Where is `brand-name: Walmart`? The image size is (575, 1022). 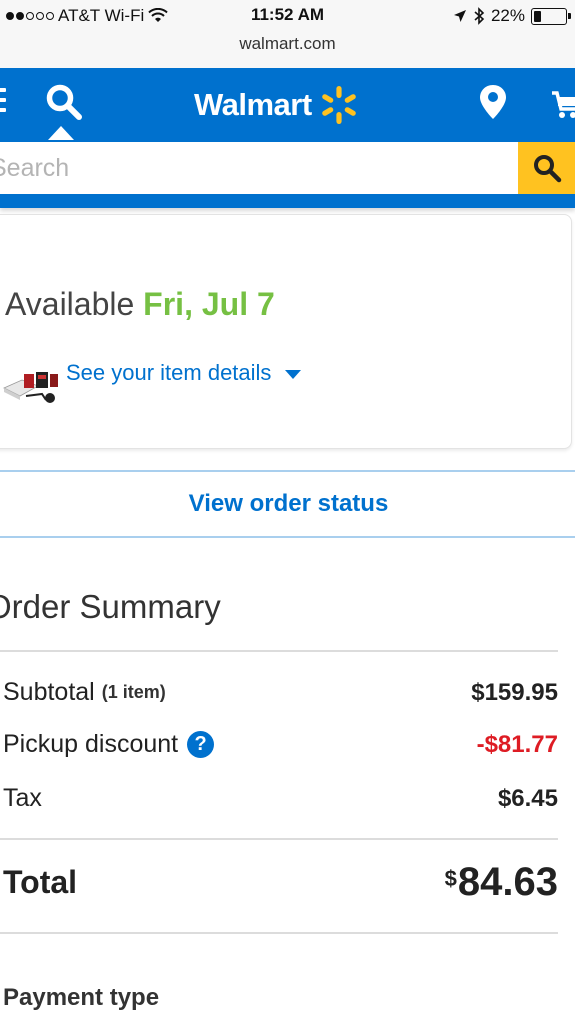 brand-name: Walmart is located at coordinates (253, 104).